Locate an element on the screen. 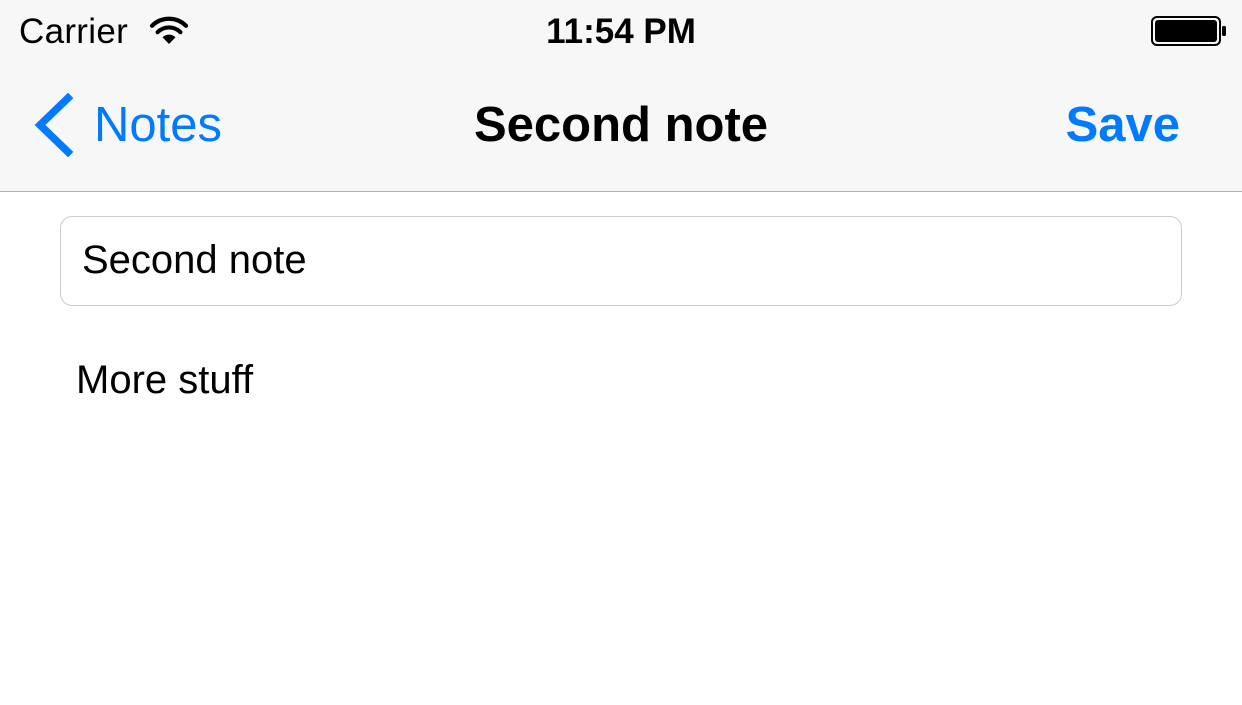 This screenshot has height=705, width=1242. status-bar: Carrier 11:54 PM is located at coordinates (621, 31).